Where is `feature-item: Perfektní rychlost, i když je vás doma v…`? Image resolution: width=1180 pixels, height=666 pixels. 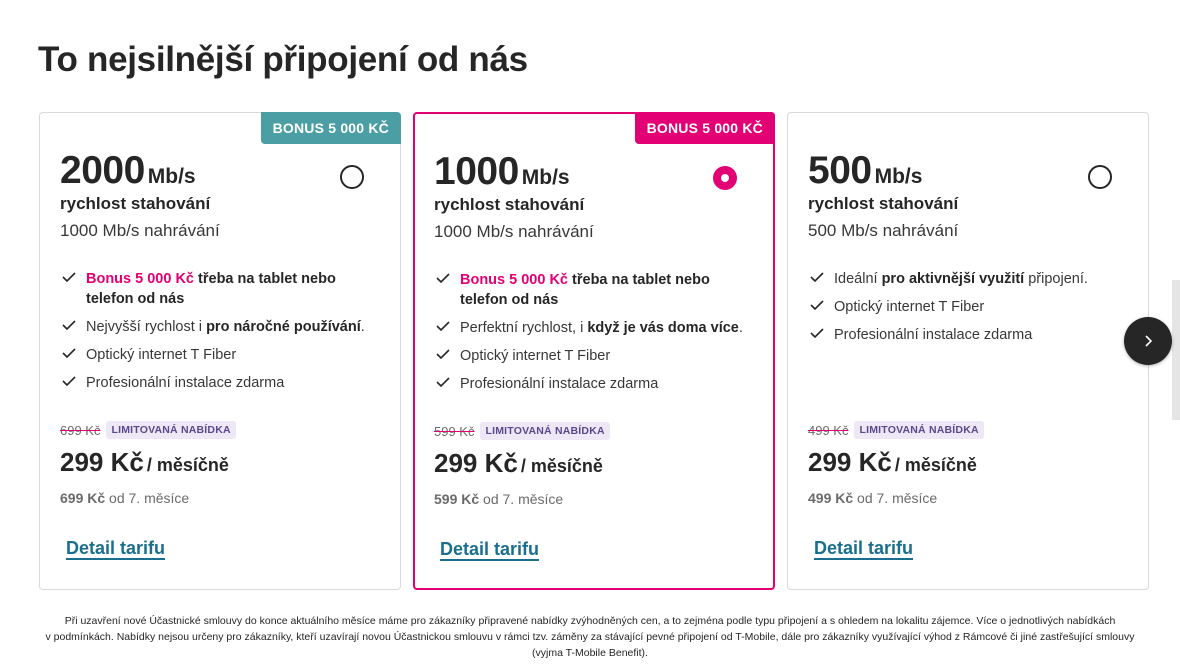
feature-item: Perfektní rychlost, i když je vás doma v… is located at coordinates (593, 328).